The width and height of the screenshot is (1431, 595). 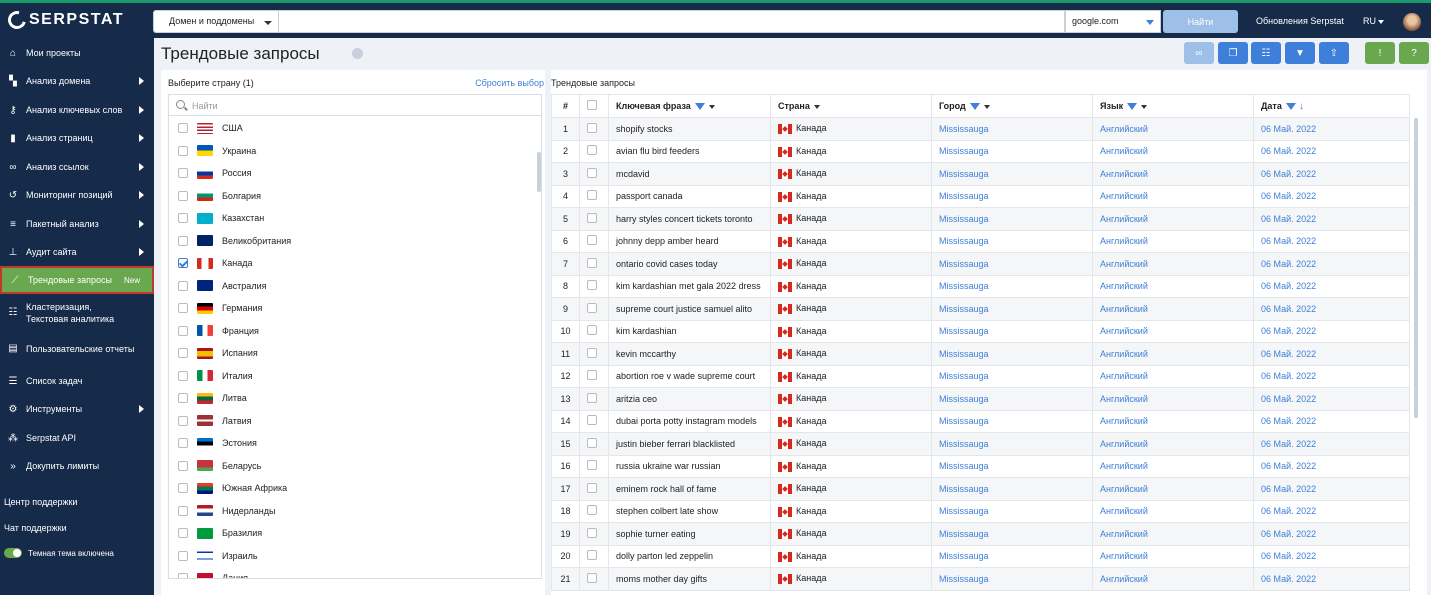 What do you see at coordinates (358, 218) in the screenshot?
I see `country-item-kz: Казахстан` at bounding box center [358, 218].